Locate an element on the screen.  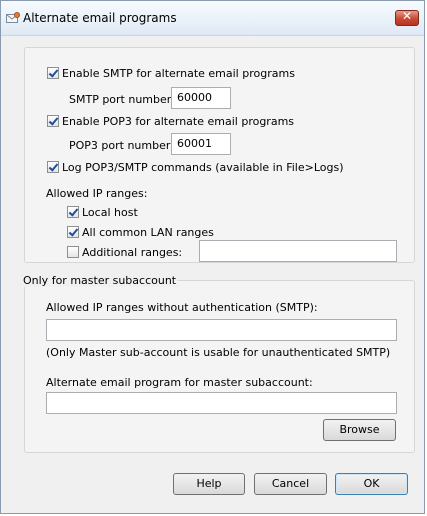
allowed-ip-heading: Allowed IP ranges: is located at coordinates (97, 193).